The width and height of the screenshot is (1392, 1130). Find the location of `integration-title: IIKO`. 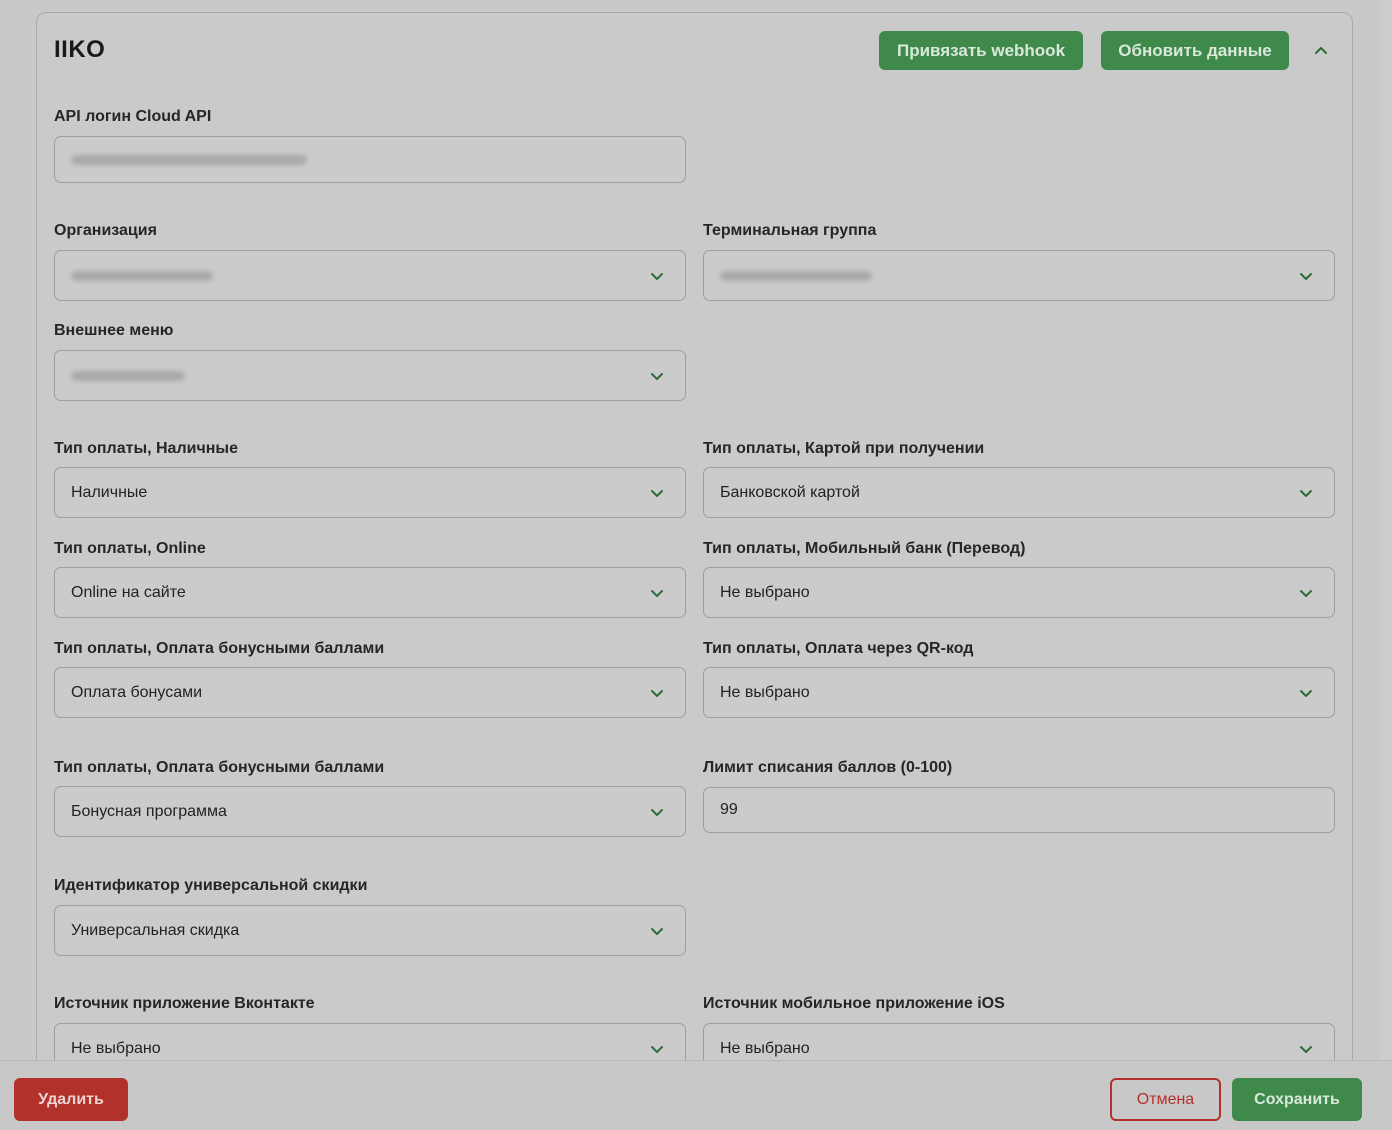

integration-title: IIKO is located at coordinates (80, 49).